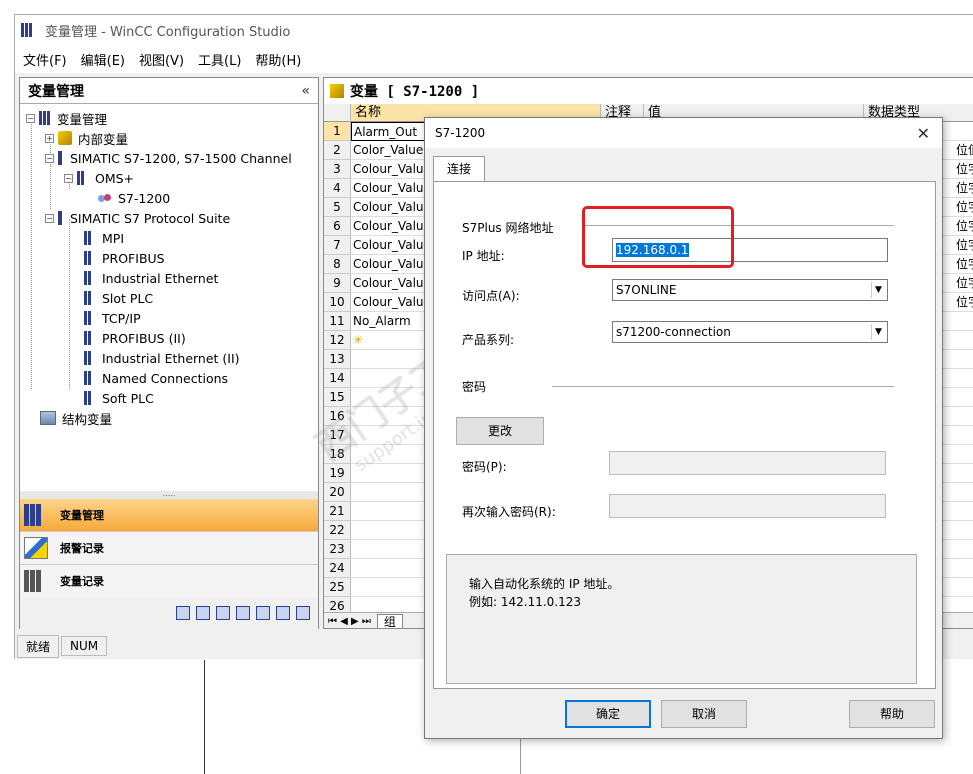 The height and width of the screenshot is (774, 973). I want to click on menu-edit: 编辑(E), so click(103, 59).